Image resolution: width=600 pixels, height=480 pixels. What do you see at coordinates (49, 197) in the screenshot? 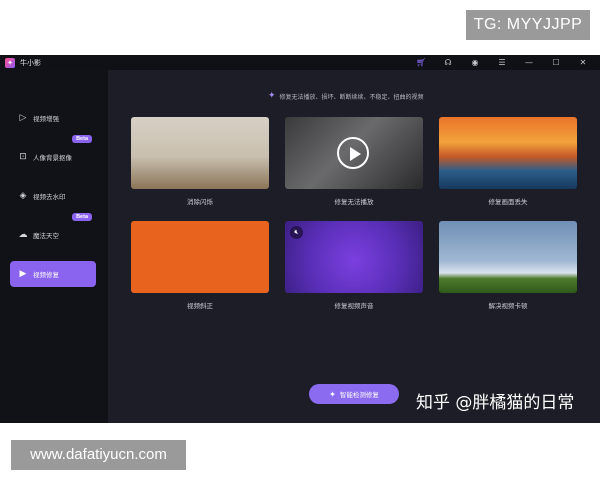
I see `sidebar-item-label: 视频去水印` at bounding box center [49, 197].